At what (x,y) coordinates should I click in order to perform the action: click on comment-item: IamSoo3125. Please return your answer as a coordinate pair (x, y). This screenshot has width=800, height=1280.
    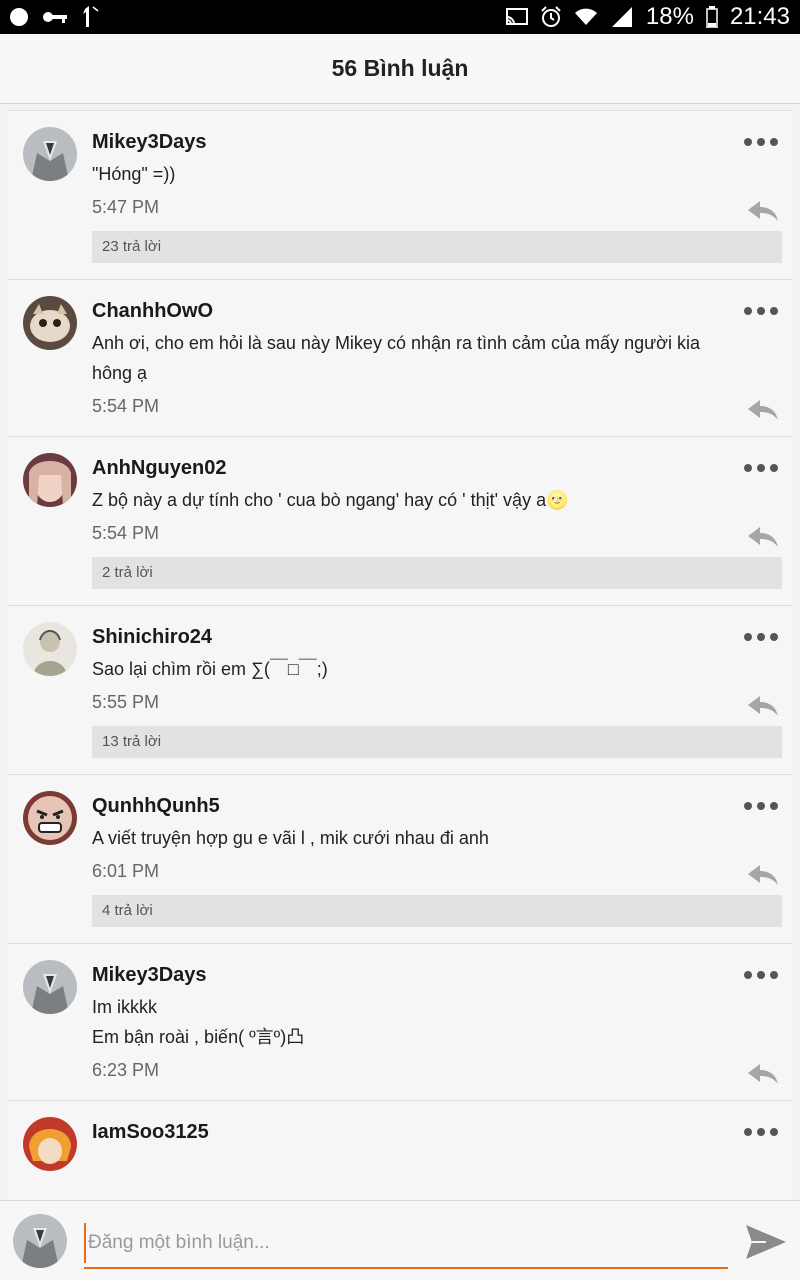
    Looking at the image, I should click on (400, 1150).